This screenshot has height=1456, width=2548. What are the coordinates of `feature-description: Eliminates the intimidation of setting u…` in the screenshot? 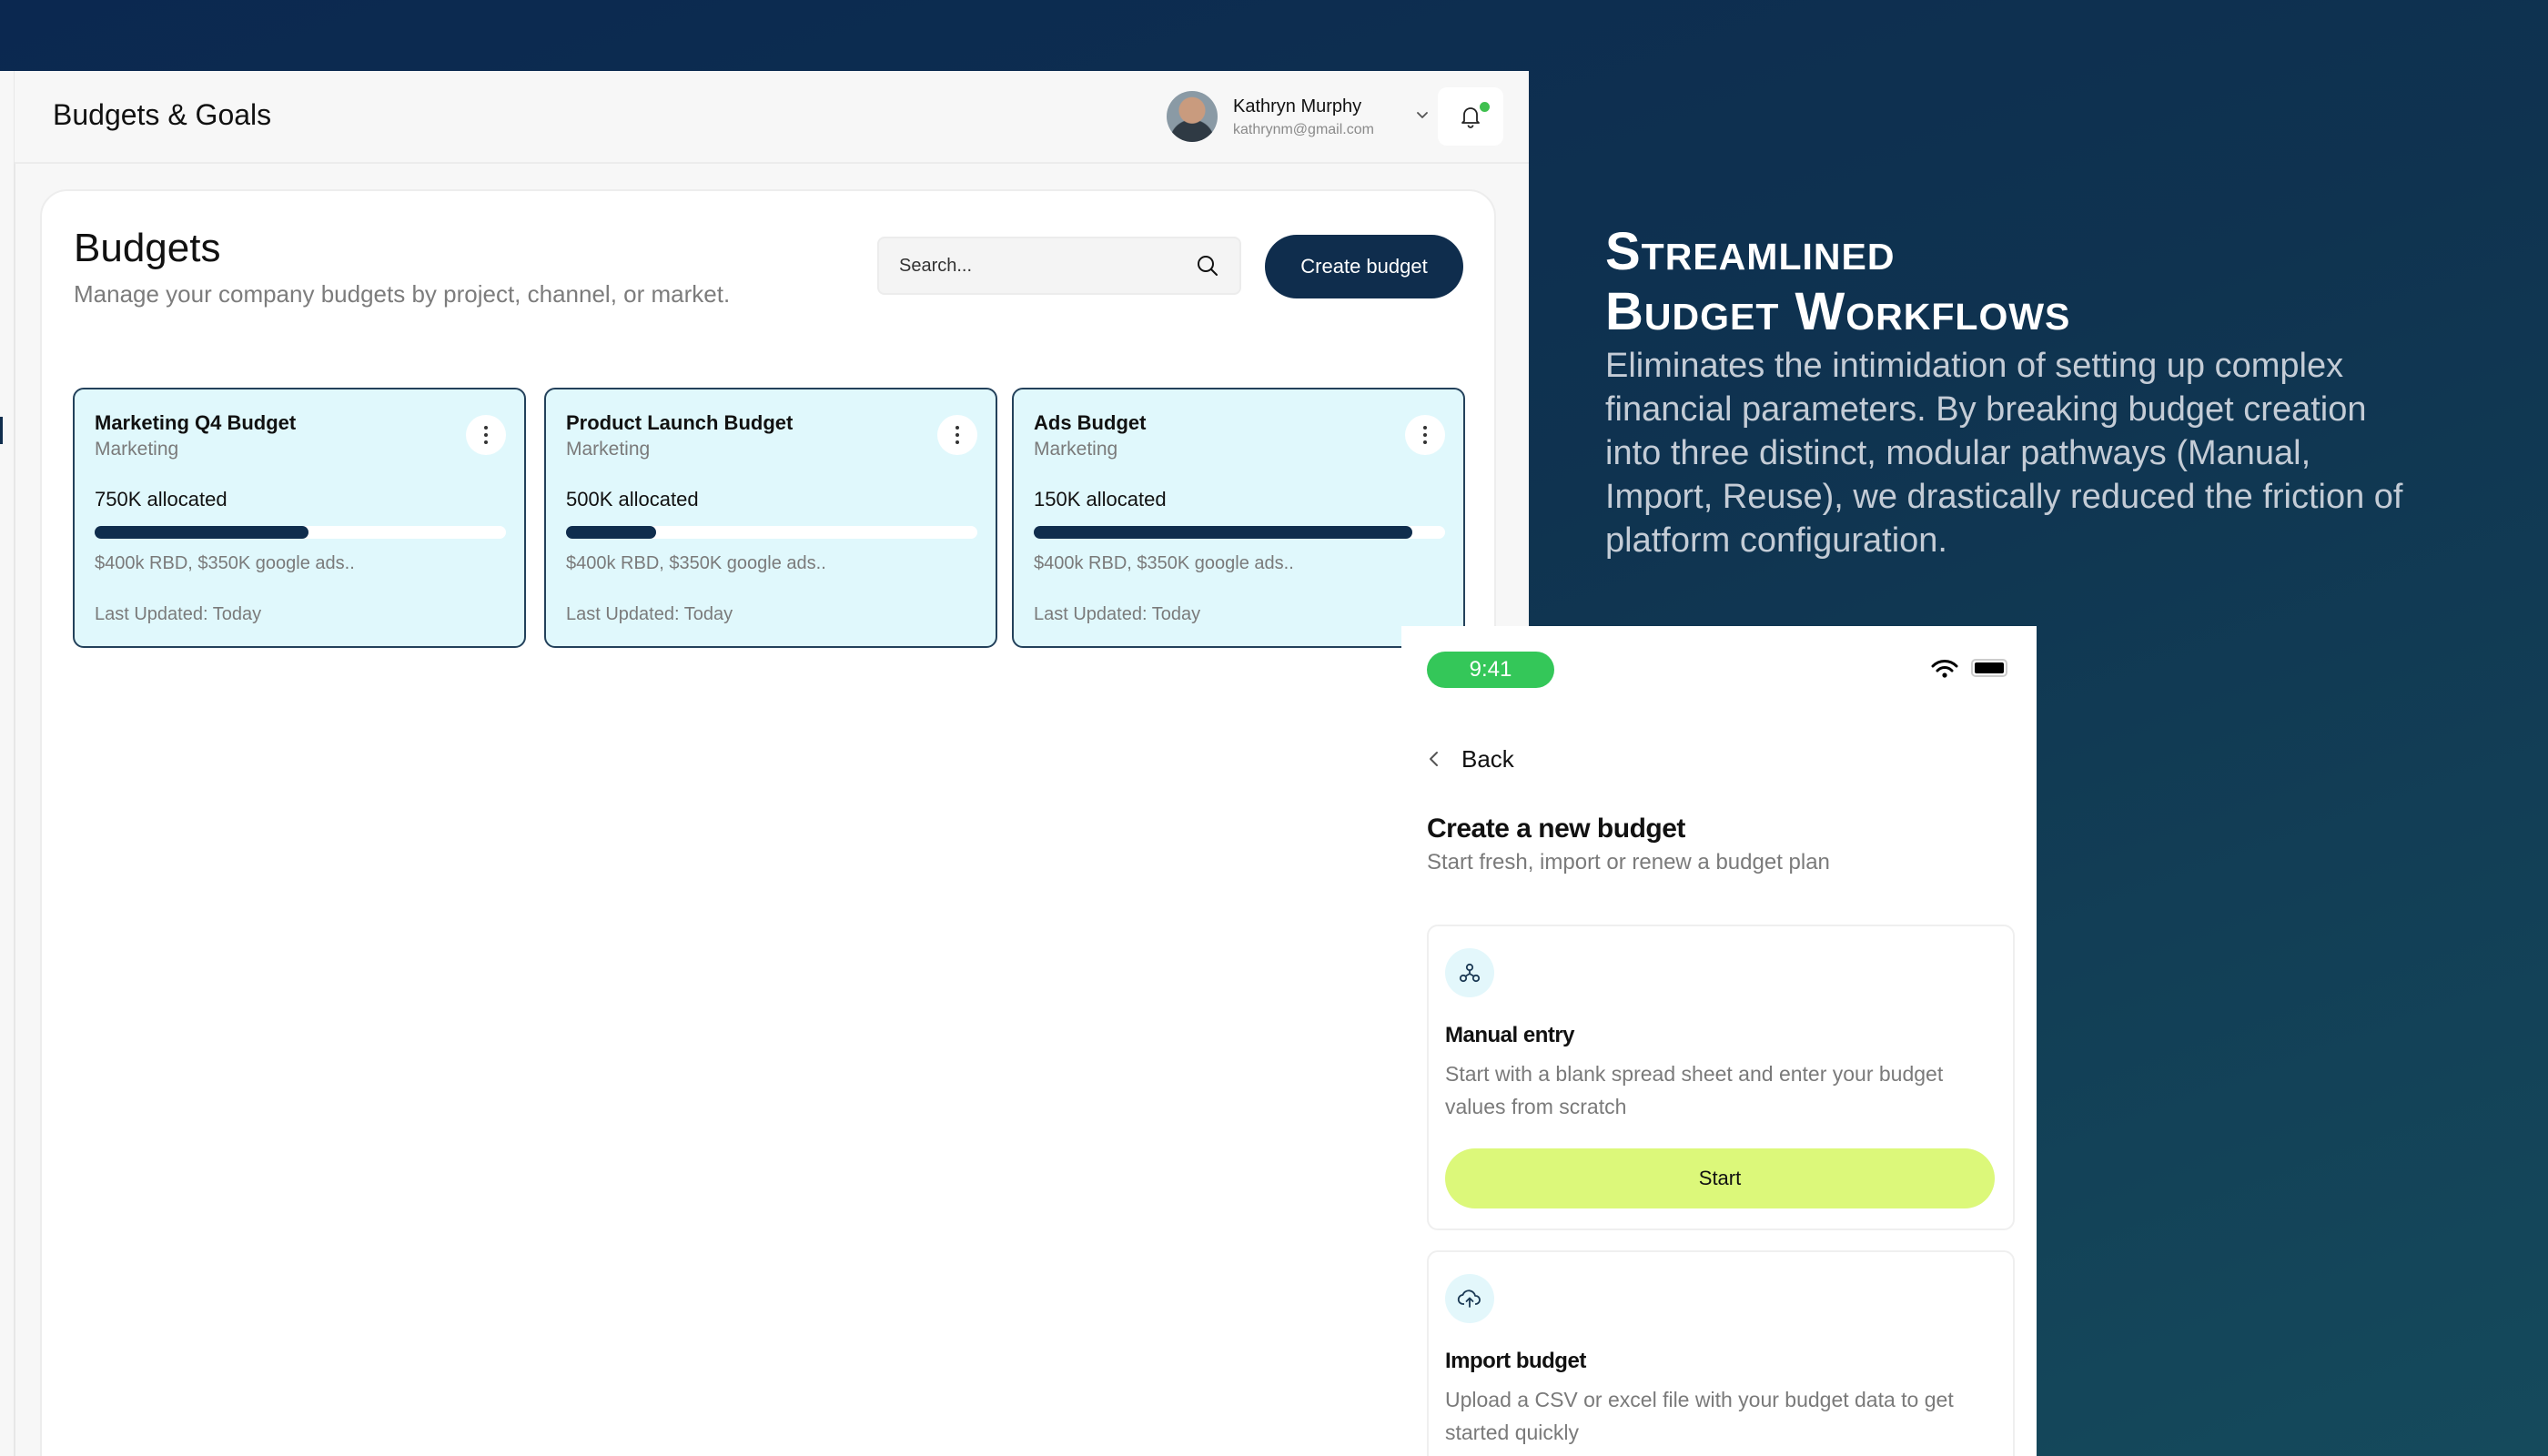 It's located at (2004, 454).